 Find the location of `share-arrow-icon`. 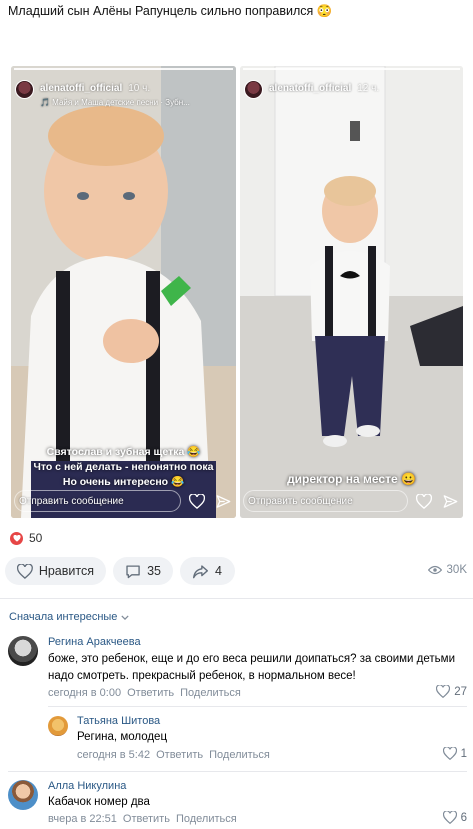

share-arrow-icon is located at coordinates (200, 571).